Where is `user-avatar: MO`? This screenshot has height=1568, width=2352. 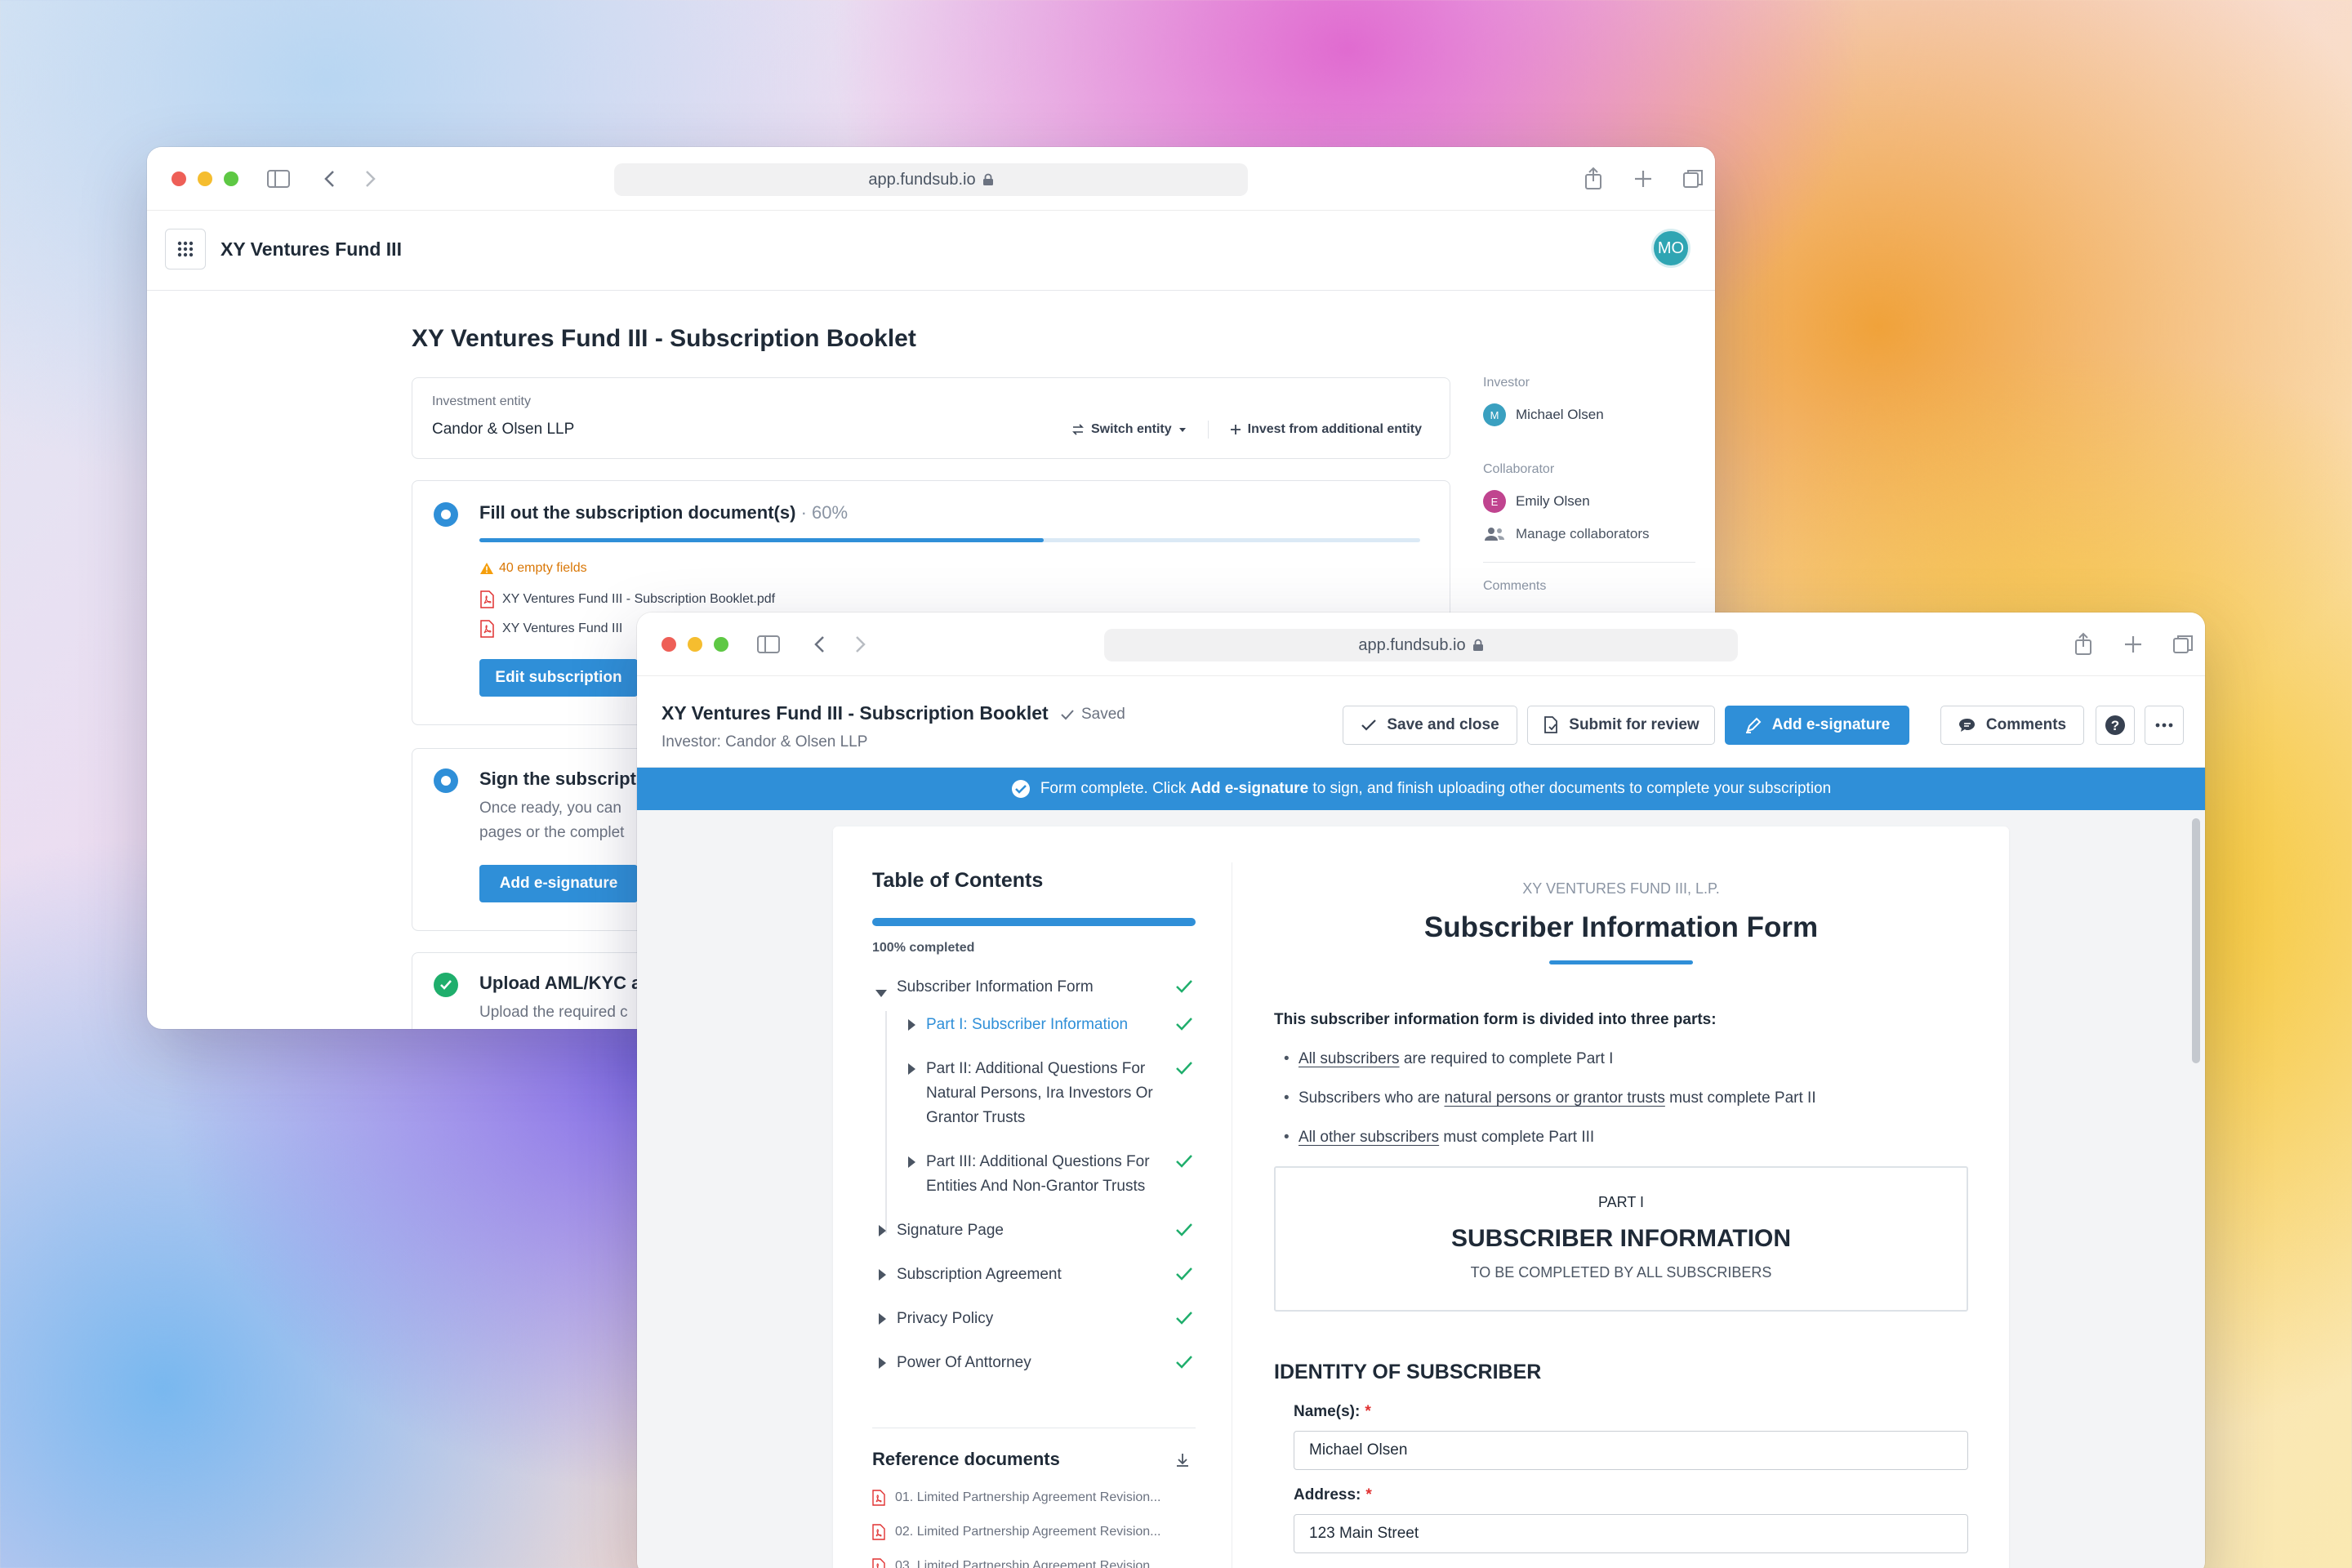
user-avatar: MO is located at coordinates (1670, 248).